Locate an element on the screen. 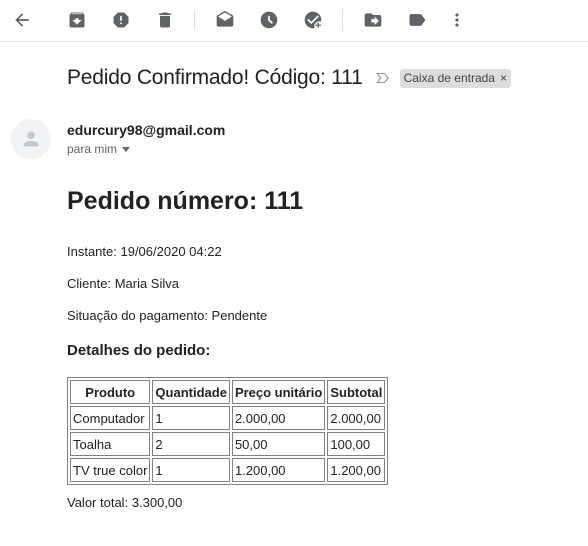  order-title: Pedido número: 111 is located at coordinates (185, 201).